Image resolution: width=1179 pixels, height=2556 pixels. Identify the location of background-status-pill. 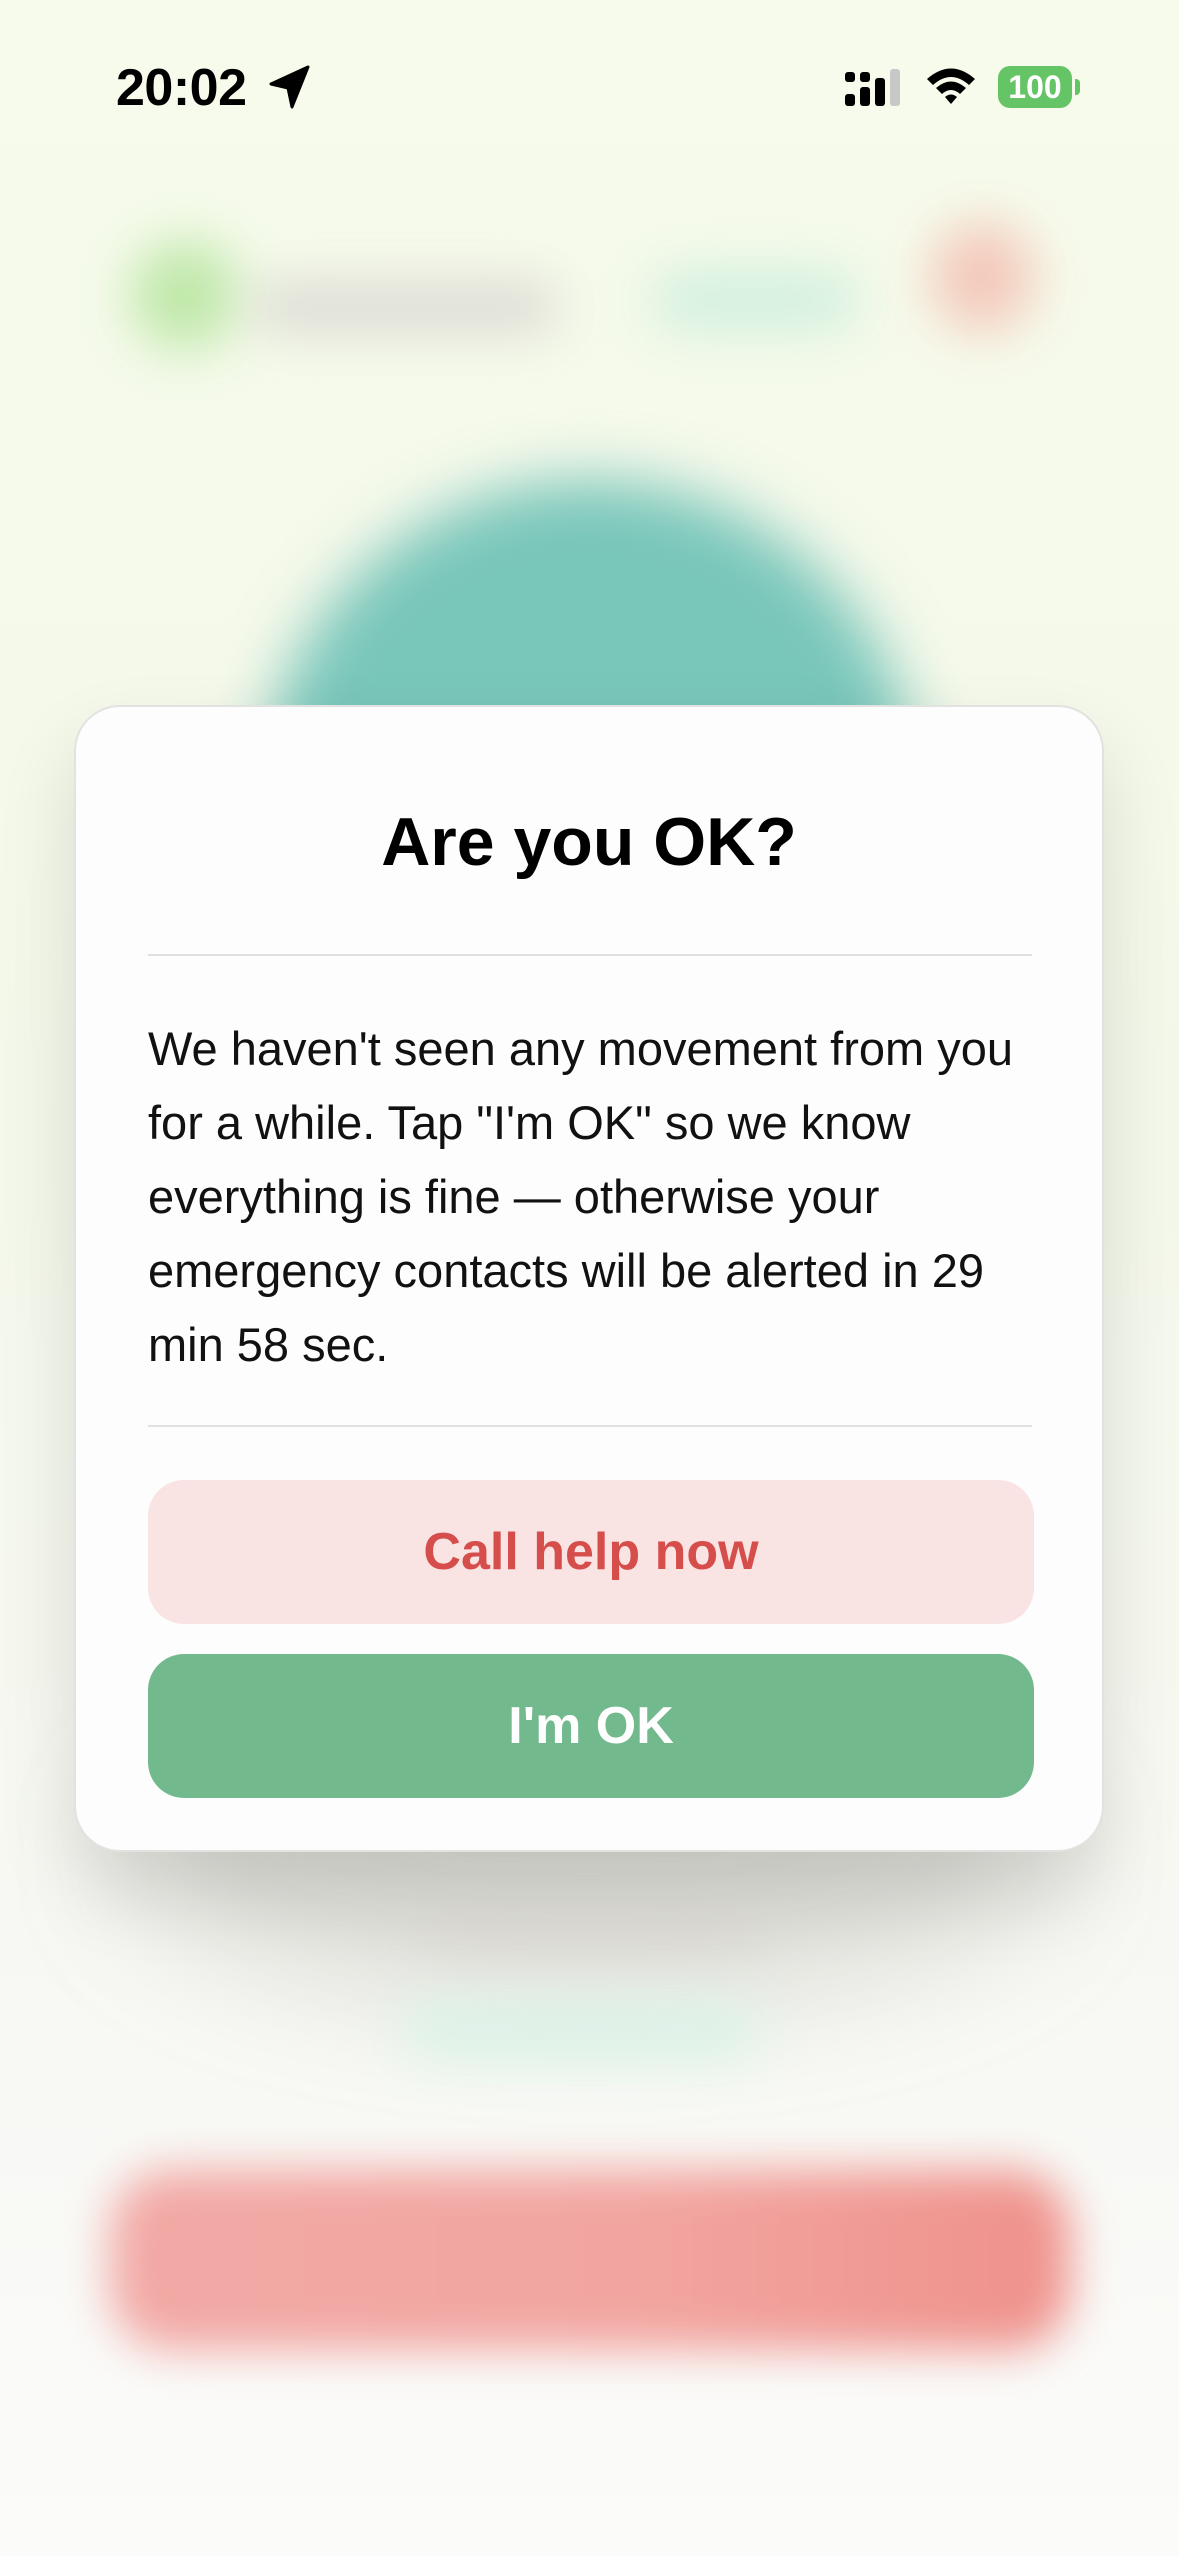
(755, 300).